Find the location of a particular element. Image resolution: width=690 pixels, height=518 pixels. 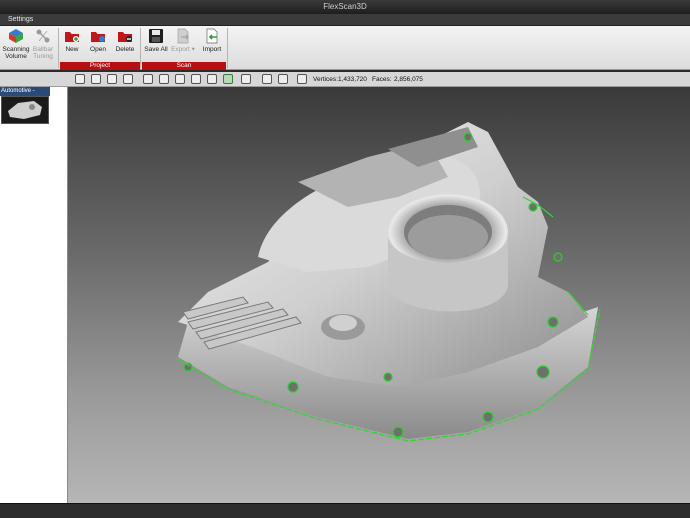

import-label: Import is located at coordinates (212, 49).